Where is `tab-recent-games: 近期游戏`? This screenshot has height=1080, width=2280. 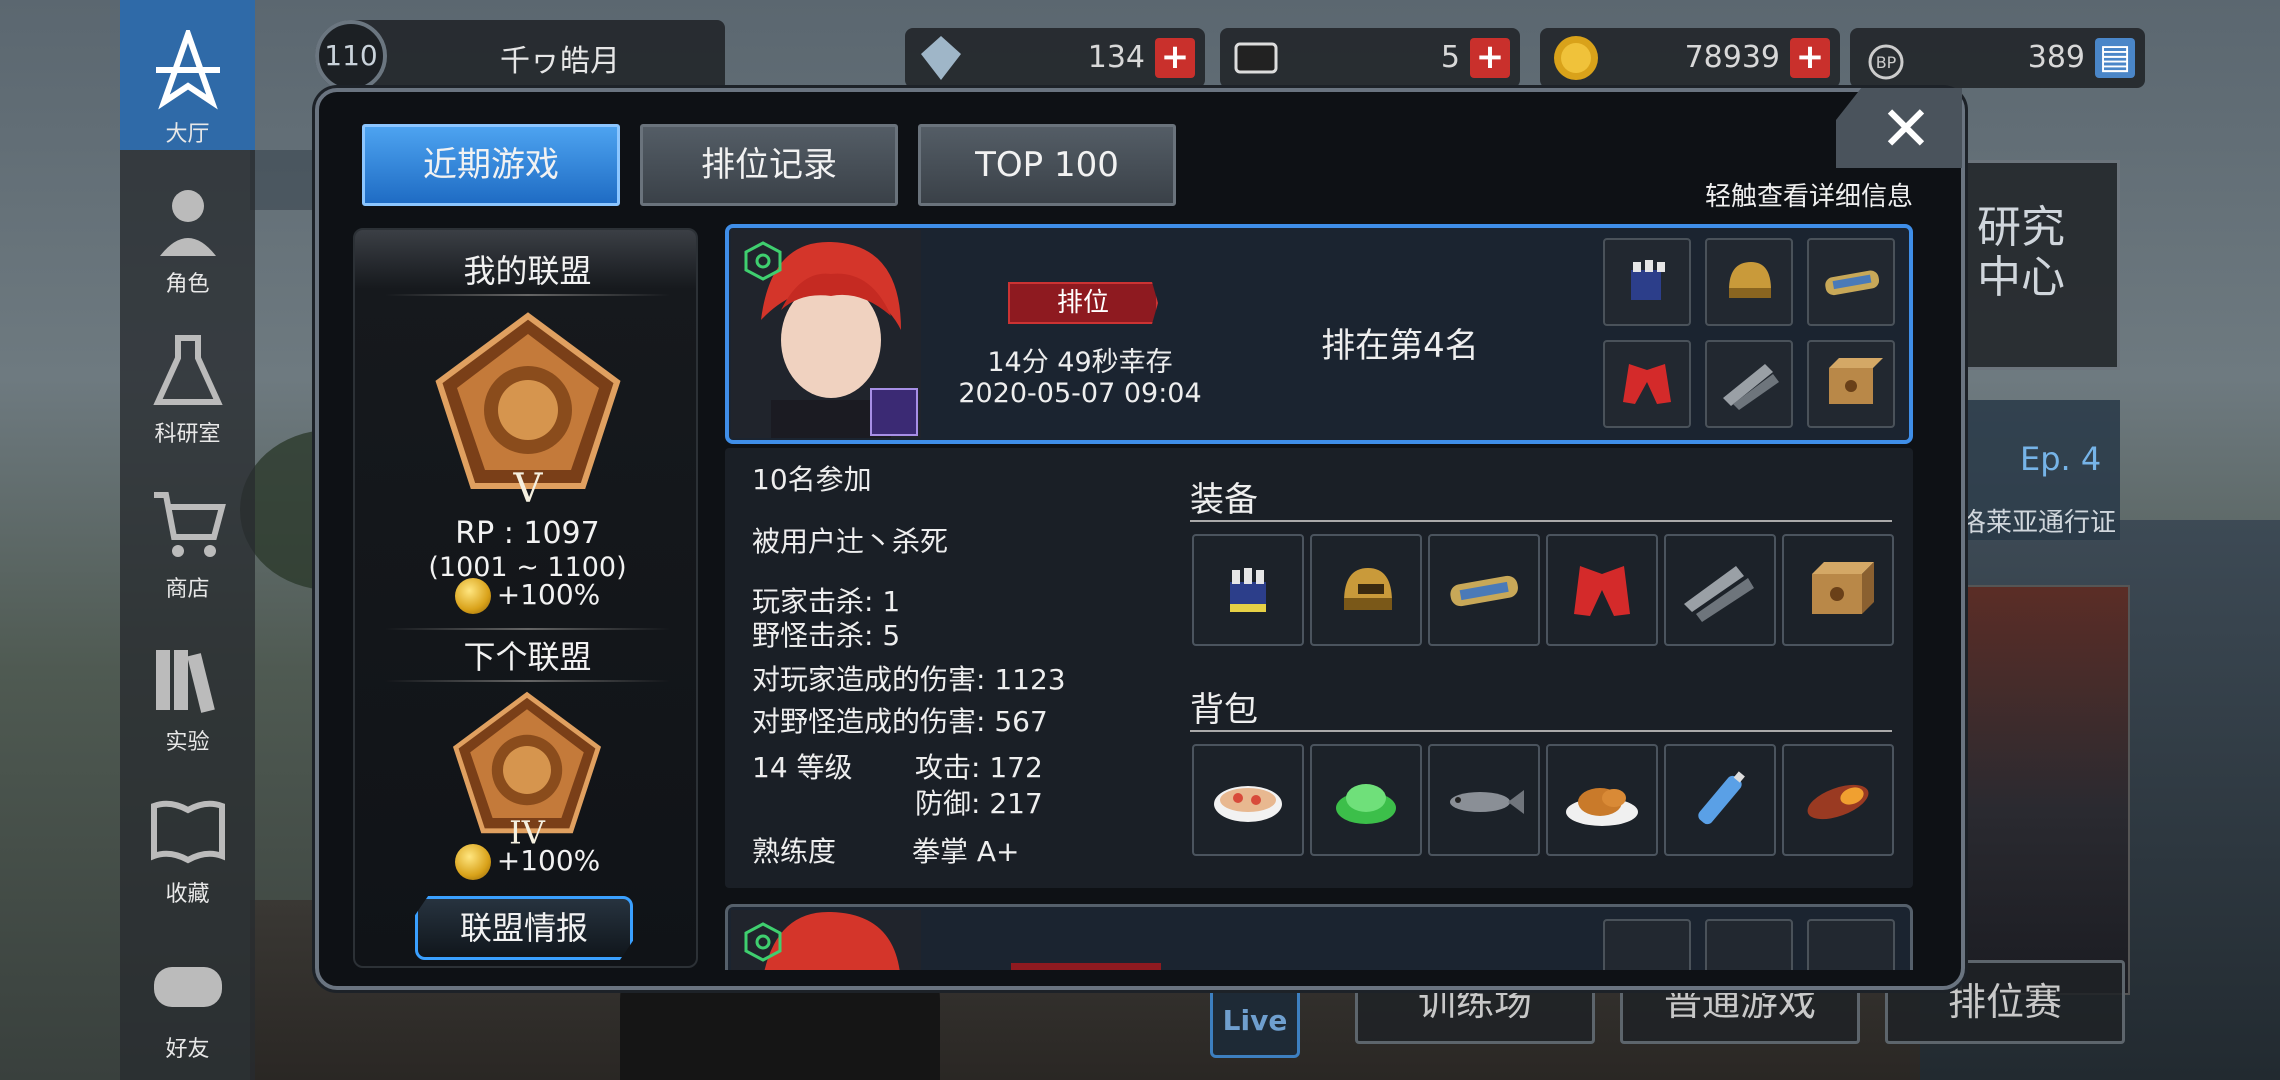
tab-recent-games: 近期游戏 is located at coordinates (491, 165).